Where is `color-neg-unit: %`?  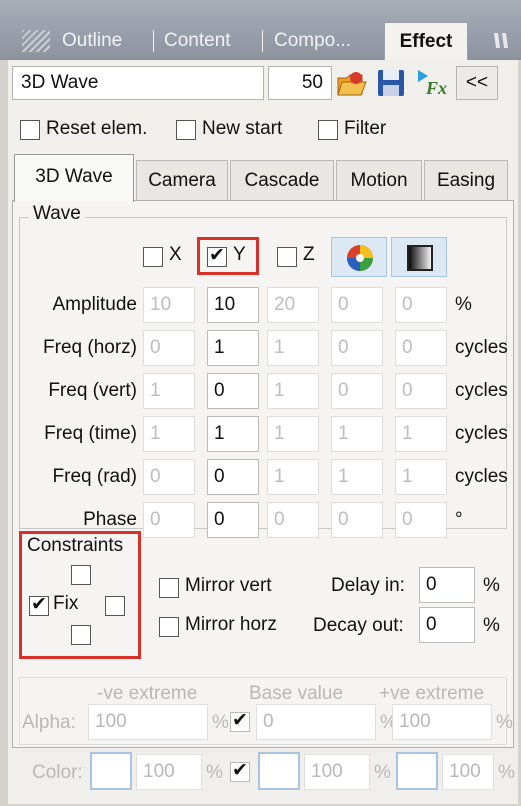 color-neg-unit: % is located at coordinates (214, 772).